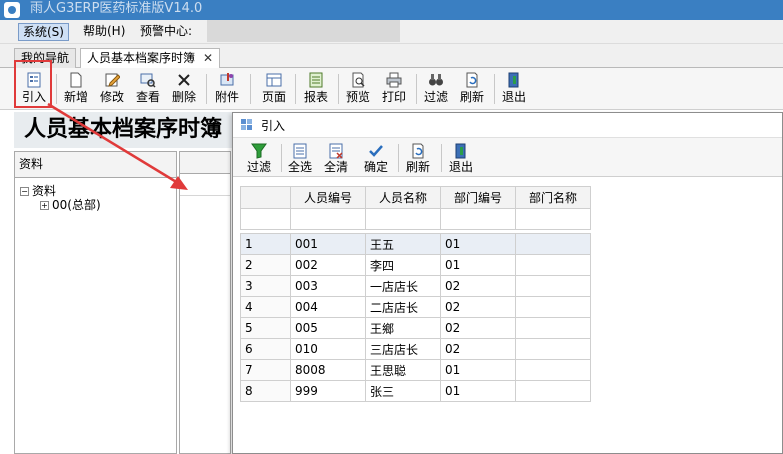 This screenshot has height=454, width=783. What do you see at coordinates (403, 244) in the screenshot?
I see `table-cell: 王五` at bounding box center [403, 244].